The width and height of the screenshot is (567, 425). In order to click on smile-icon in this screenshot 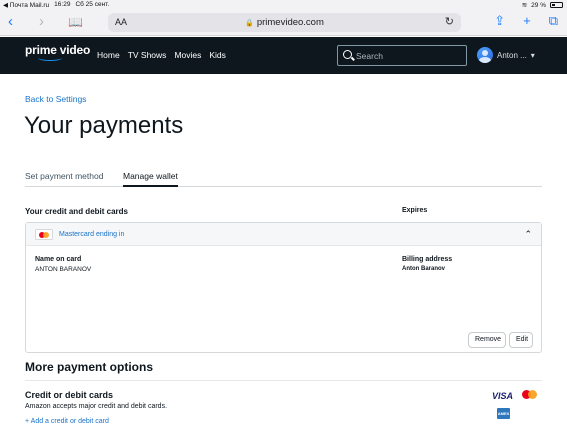, I will do `click(50, 58)`.